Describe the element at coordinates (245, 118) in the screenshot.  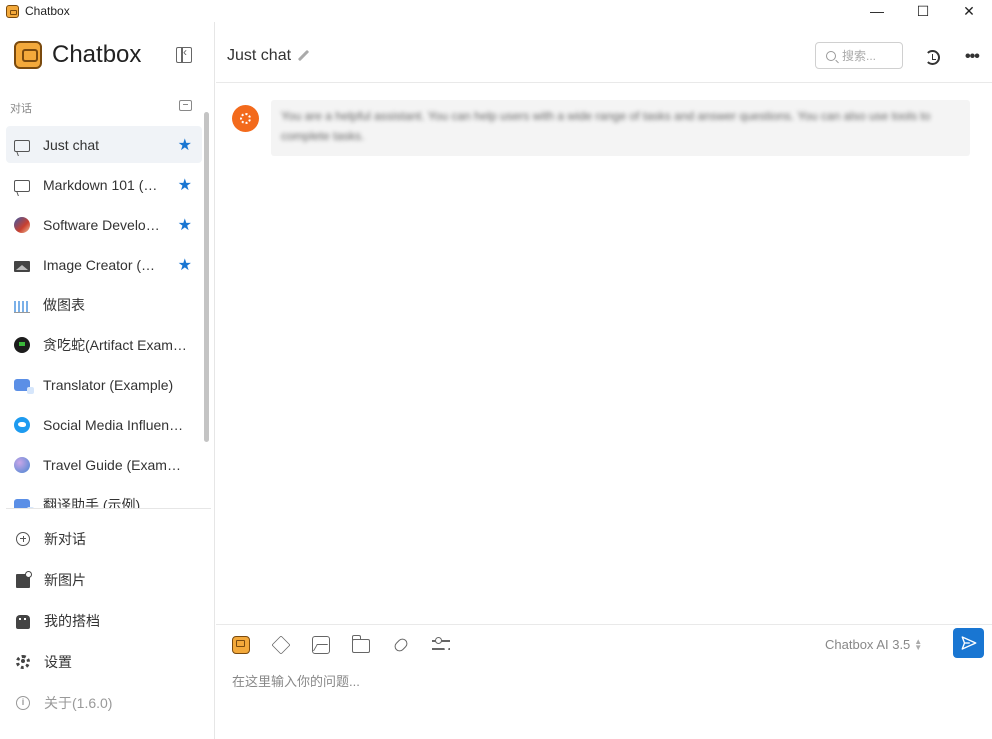
I see `system-avatar-icon` at that location.